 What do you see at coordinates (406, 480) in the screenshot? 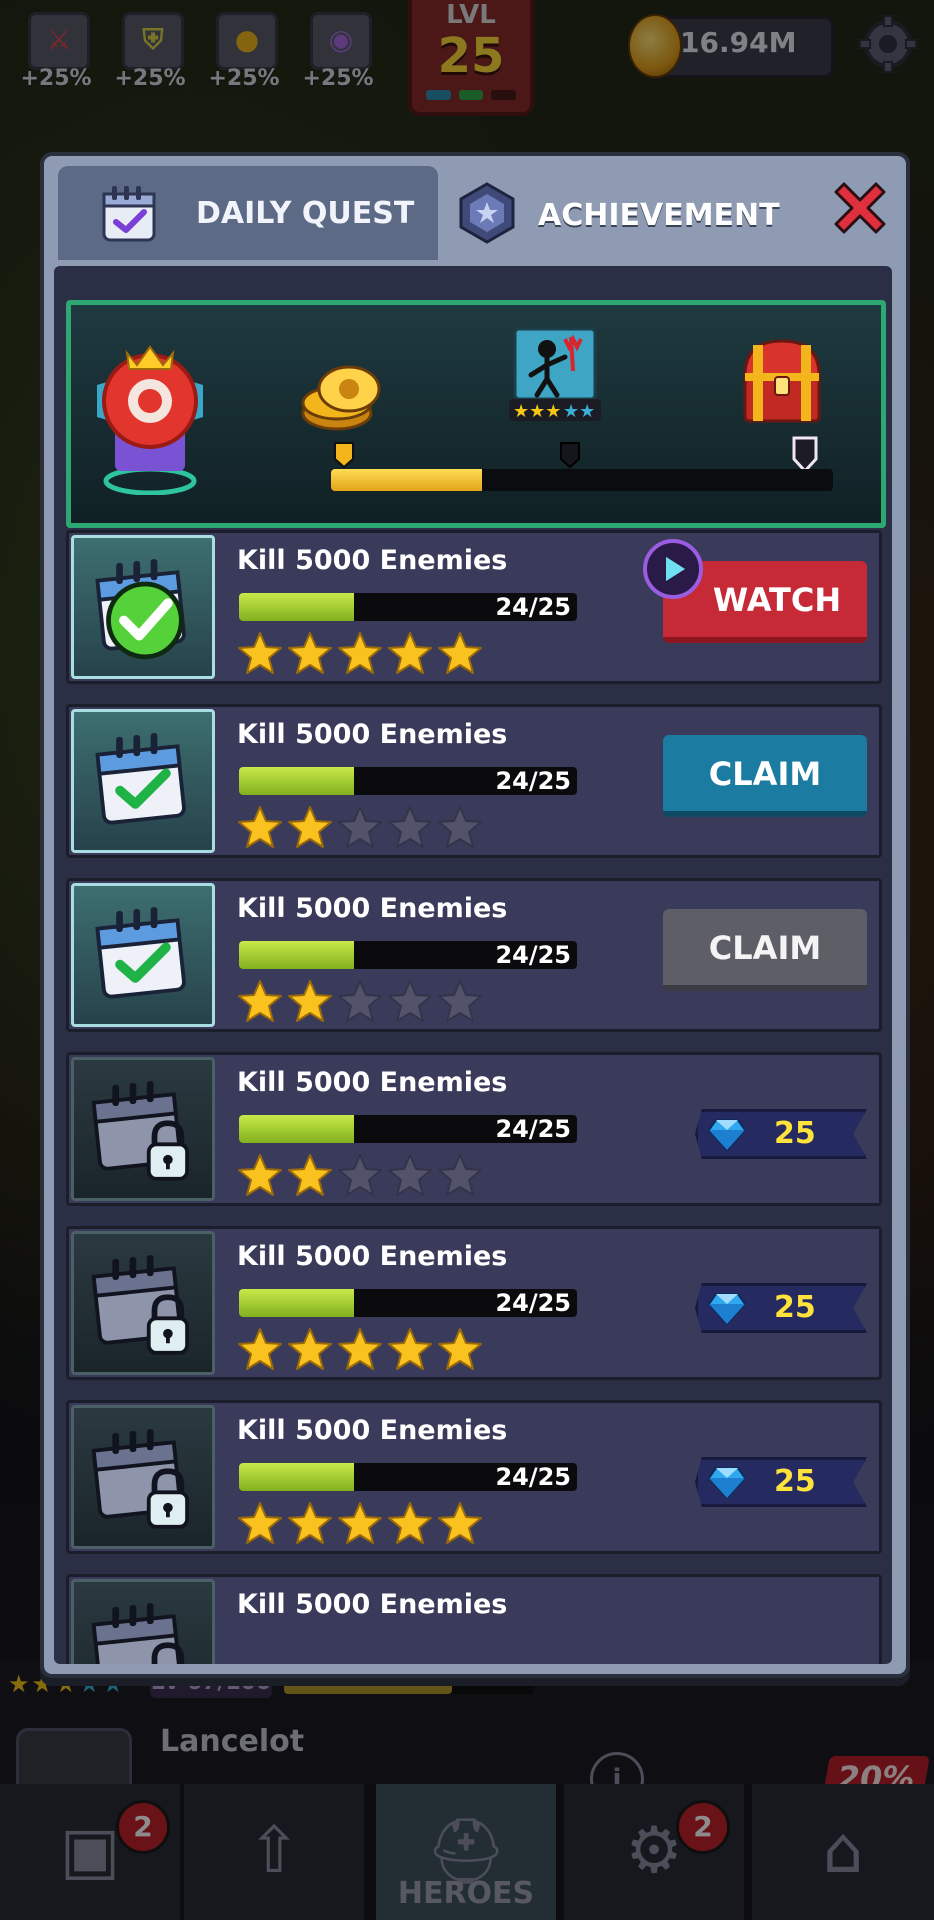
I see `milestone-progress-fill` at bounding box center [406, 480].